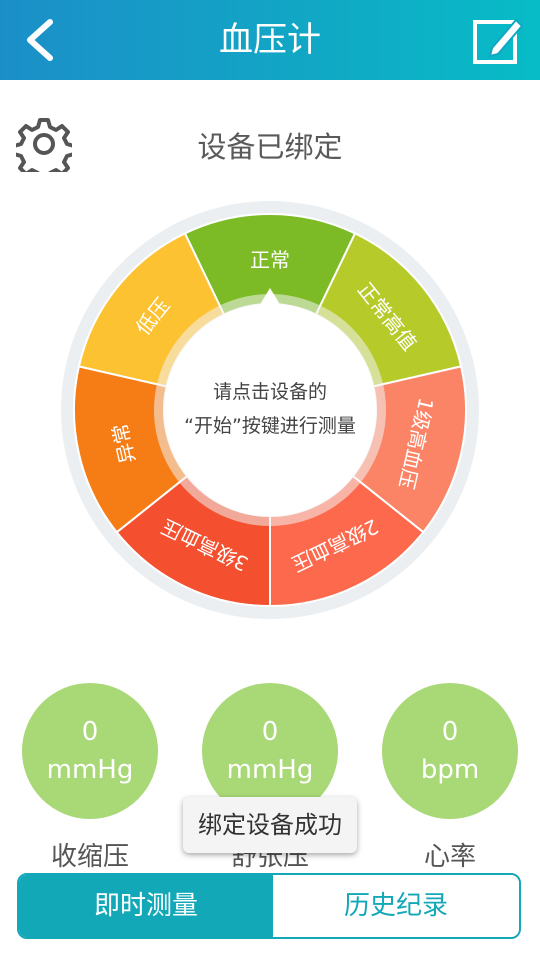  Describe the element at coordinates (396, 906) in the screenshot. I see `tab-history: 历史纪录` at that location.